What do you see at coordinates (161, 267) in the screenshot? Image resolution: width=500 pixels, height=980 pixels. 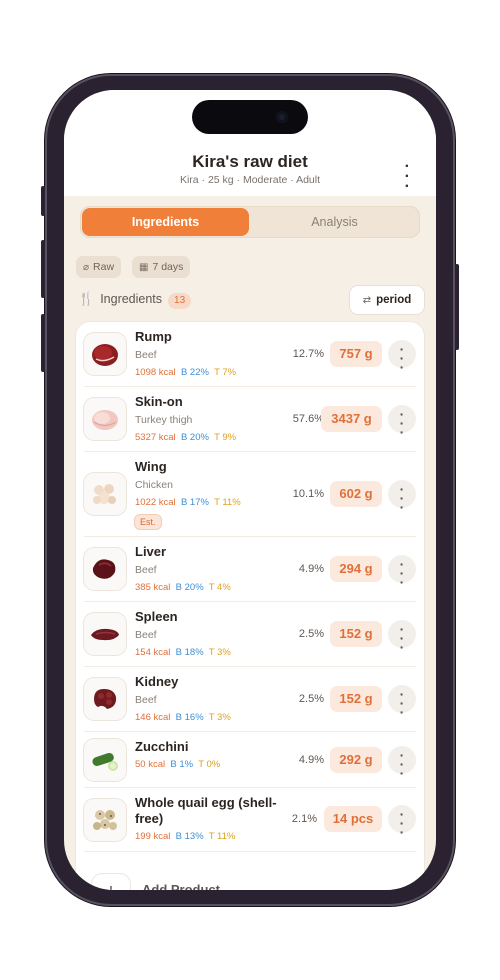 I see `chip-period-days: ▦ 7 days` at bounding box center [161, 267].